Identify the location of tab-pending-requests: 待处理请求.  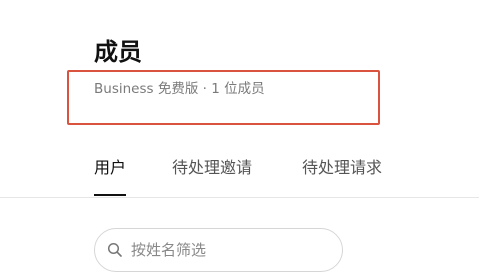
(342, 168).